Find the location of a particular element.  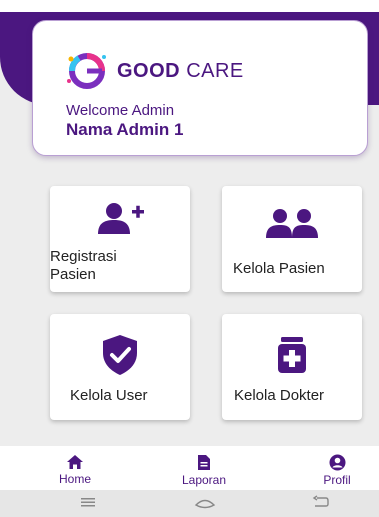

home-icon is located at coordinates (75, 462).